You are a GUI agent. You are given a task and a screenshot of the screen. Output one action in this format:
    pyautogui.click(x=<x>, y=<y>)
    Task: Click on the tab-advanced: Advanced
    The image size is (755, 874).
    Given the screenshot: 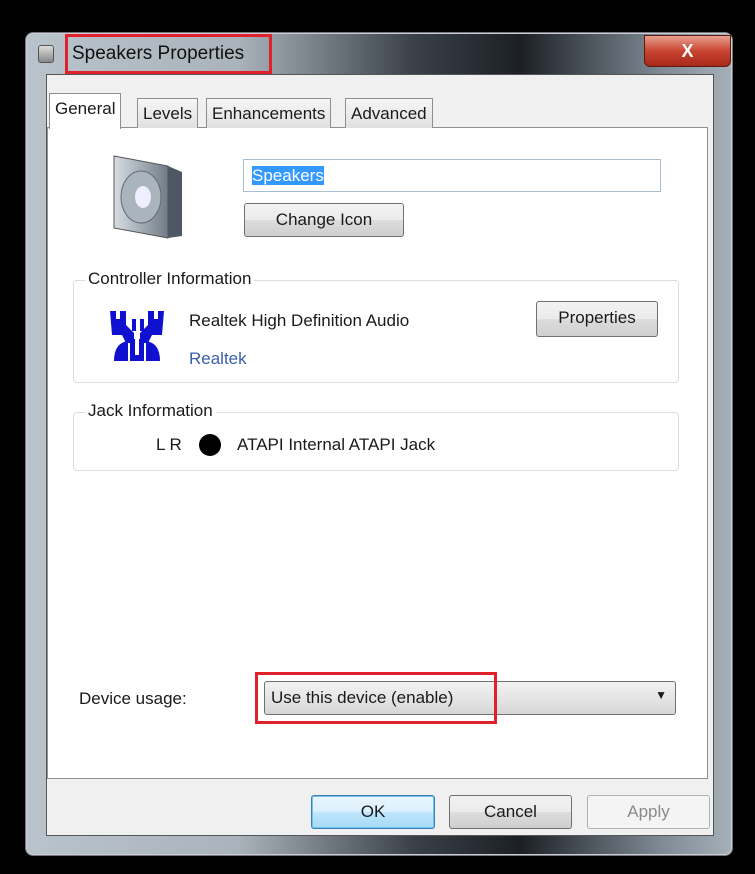 What is the action you would take?
    pyautogui.click(x=389, y=113)
    